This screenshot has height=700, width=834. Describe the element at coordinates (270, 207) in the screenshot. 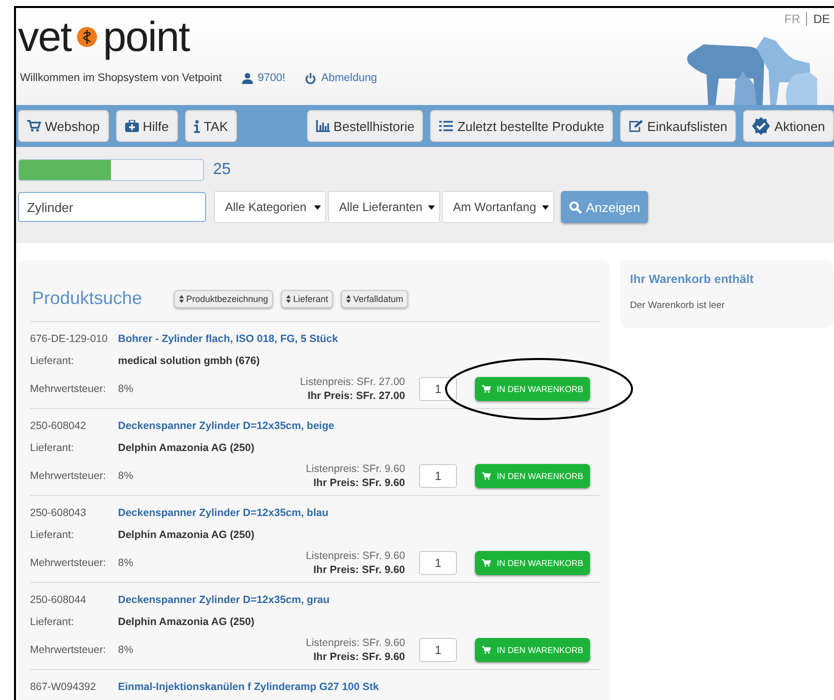

I see `dropdown: Alle Kategorien` at that location.